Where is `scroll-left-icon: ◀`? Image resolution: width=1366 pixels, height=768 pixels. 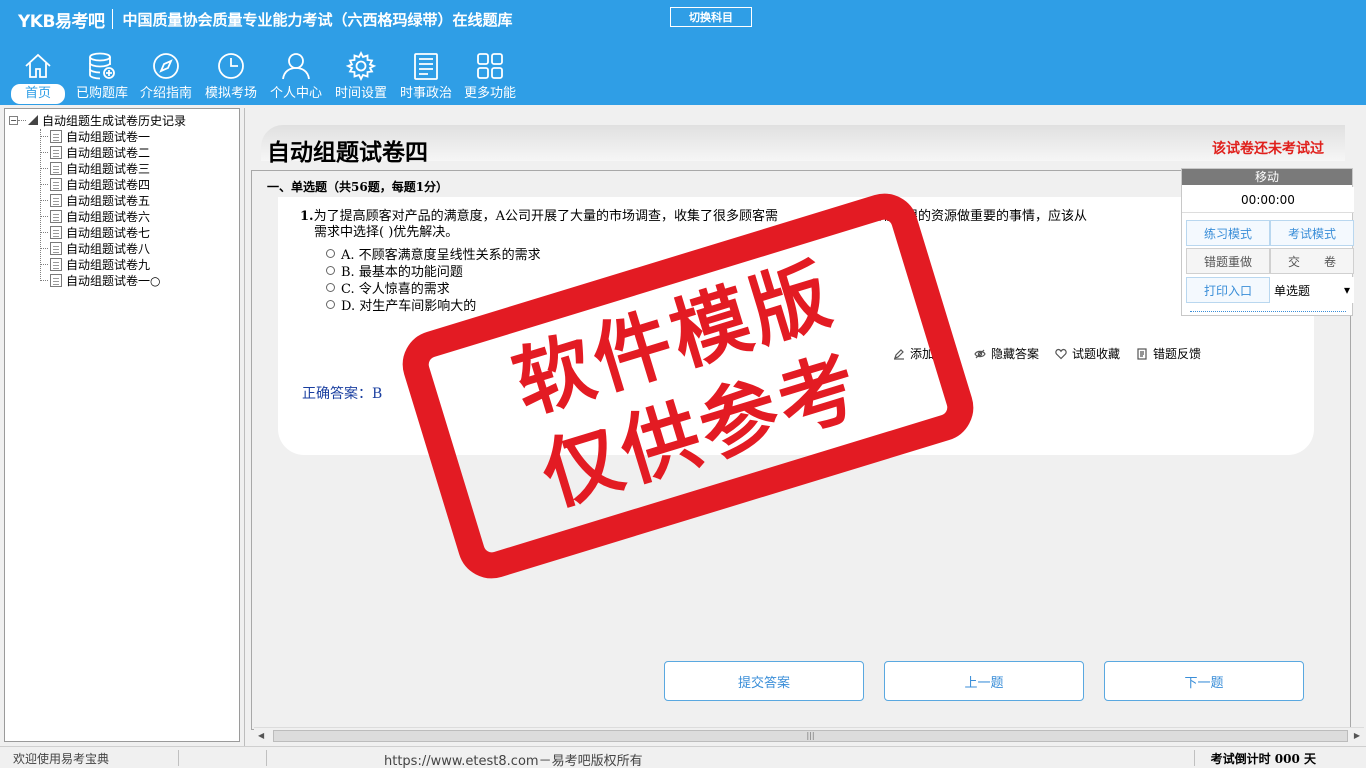 scroll-left-icon: ◀ is located at coordinates (261, 735).